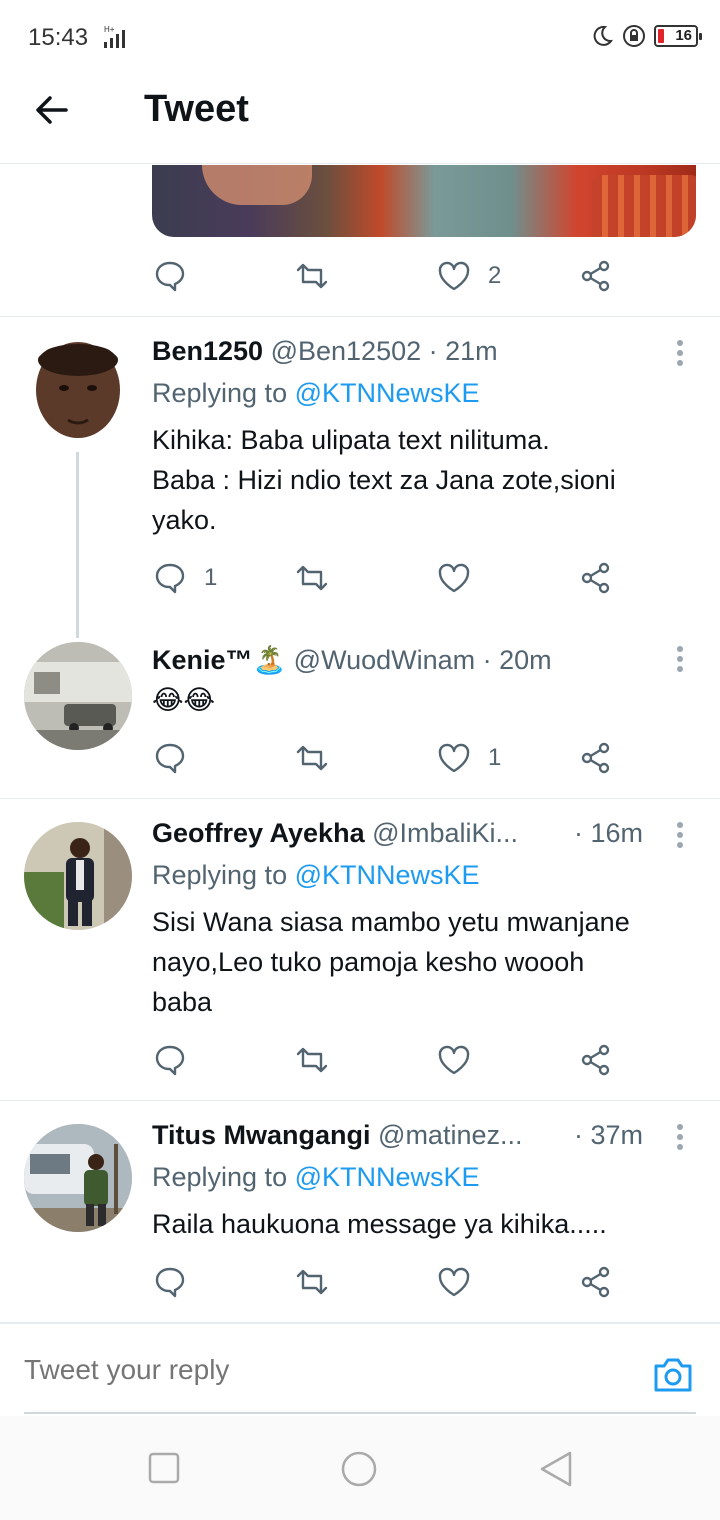  What do you see at coordinates (495, 757) in the screenshot?
I see `like-count: 1` at bounding box center [495, 757].